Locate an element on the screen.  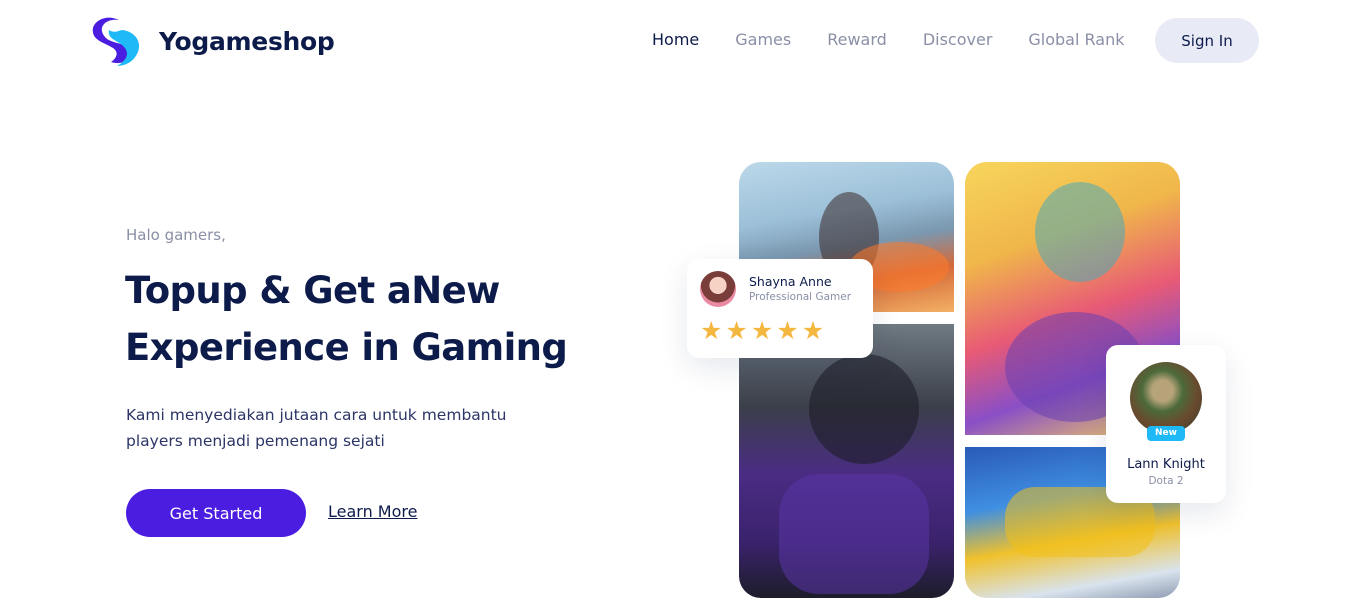
nav-item-reward: Reward is located at coordinates (857, 39).